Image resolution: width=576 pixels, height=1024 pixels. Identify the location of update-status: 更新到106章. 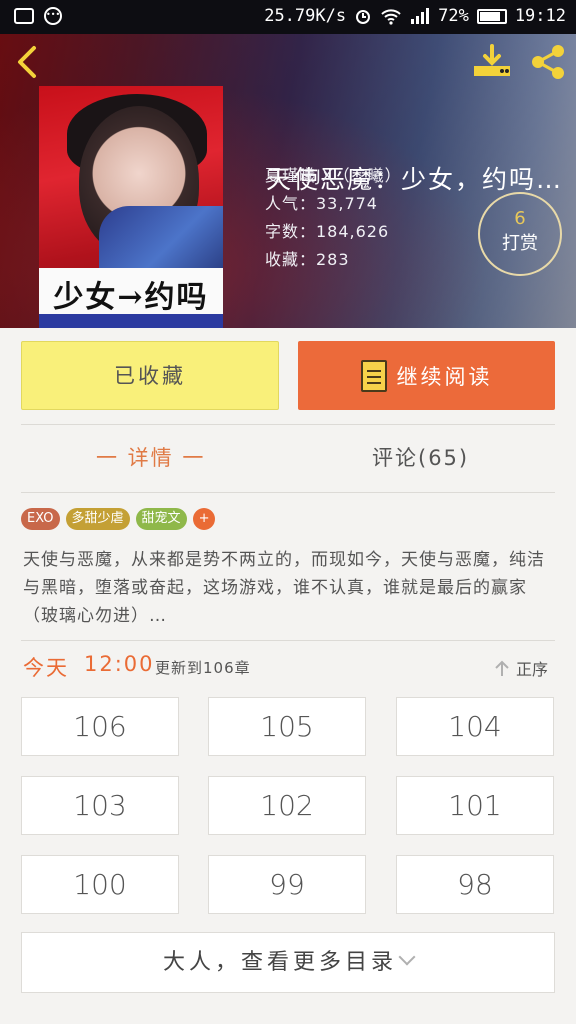
(203, 668).